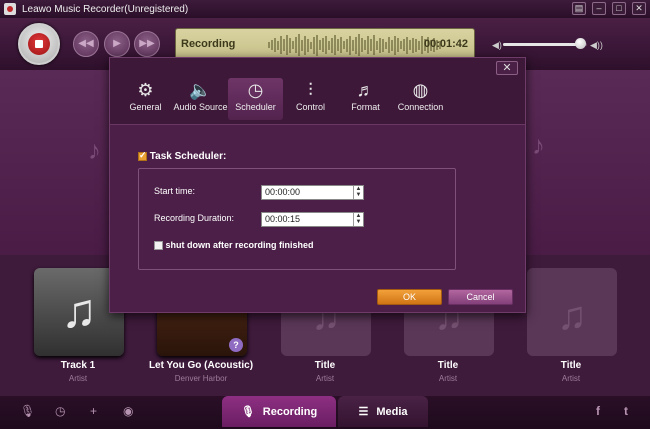 This screenshot has width=650, height=429. I want to click on task-scheduler-toggle: Task Scheduler:, so click(182, 156).